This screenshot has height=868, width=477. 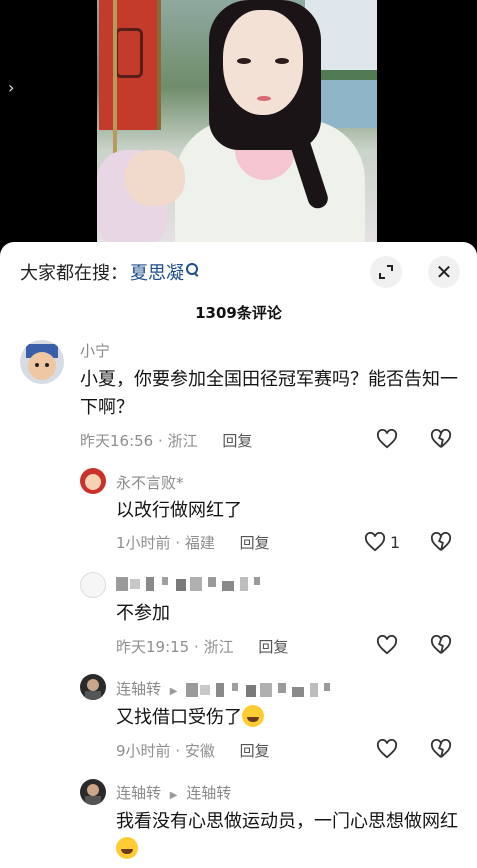 What do you see at coordinates (150, 482) in the screenshot?
I see `comment-author: 永不言败*` at bounding box center [150, 482].